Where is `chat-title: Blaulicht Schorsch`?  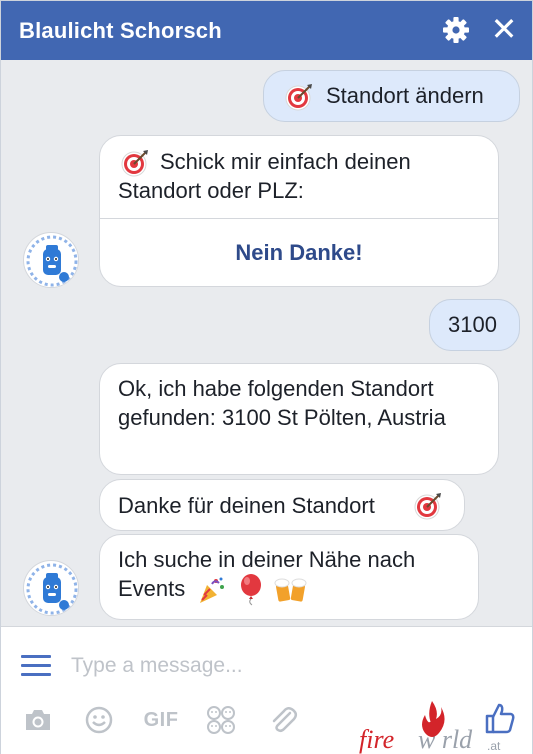 chat-title: Blaulicht Schorsch is located at coordinates (120, 31).